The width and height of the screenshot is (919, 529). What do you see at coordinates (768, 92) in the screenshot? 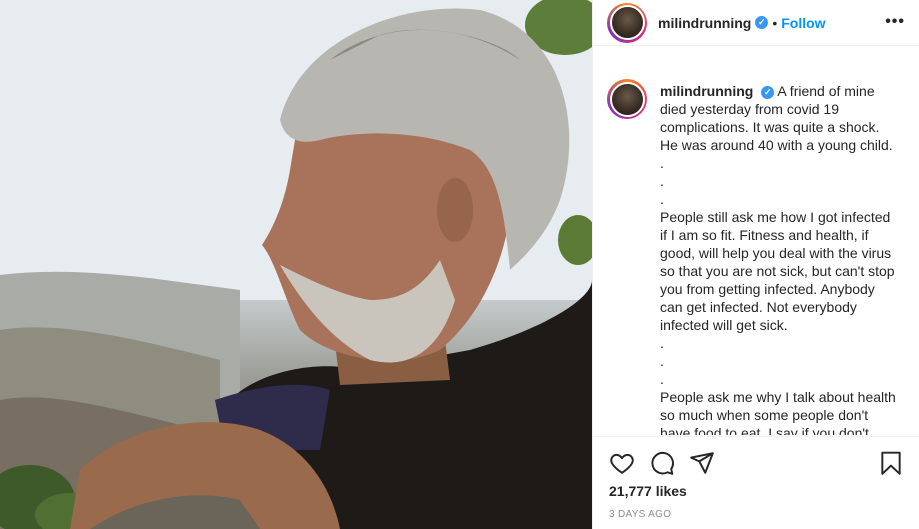
I see `caption-verified-badge-icon: ✓` at bounding box center [768, 92].